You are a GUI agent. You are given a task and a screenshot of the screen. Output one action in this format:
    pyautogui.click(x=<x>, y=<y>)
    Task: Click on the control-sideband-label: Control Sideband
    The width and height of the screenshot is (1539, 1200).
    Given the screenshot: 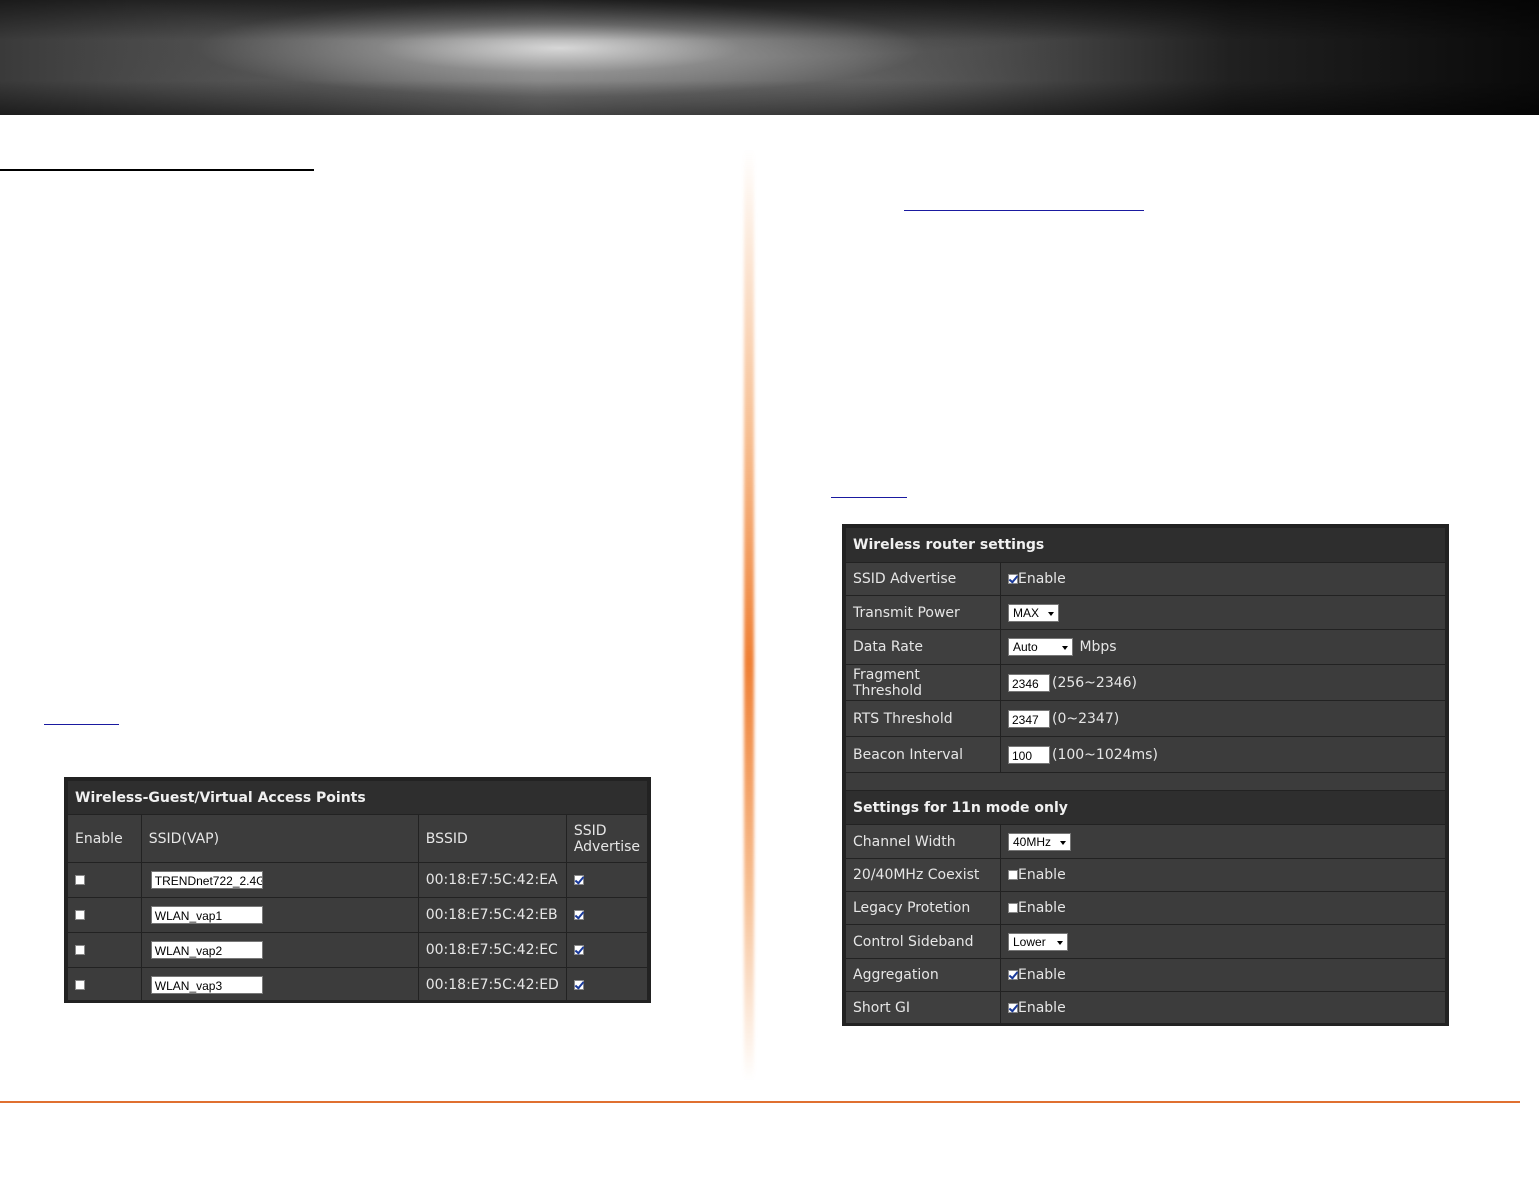 What is the action you would take?
    pyautogui.click(x=923, y=941)
    